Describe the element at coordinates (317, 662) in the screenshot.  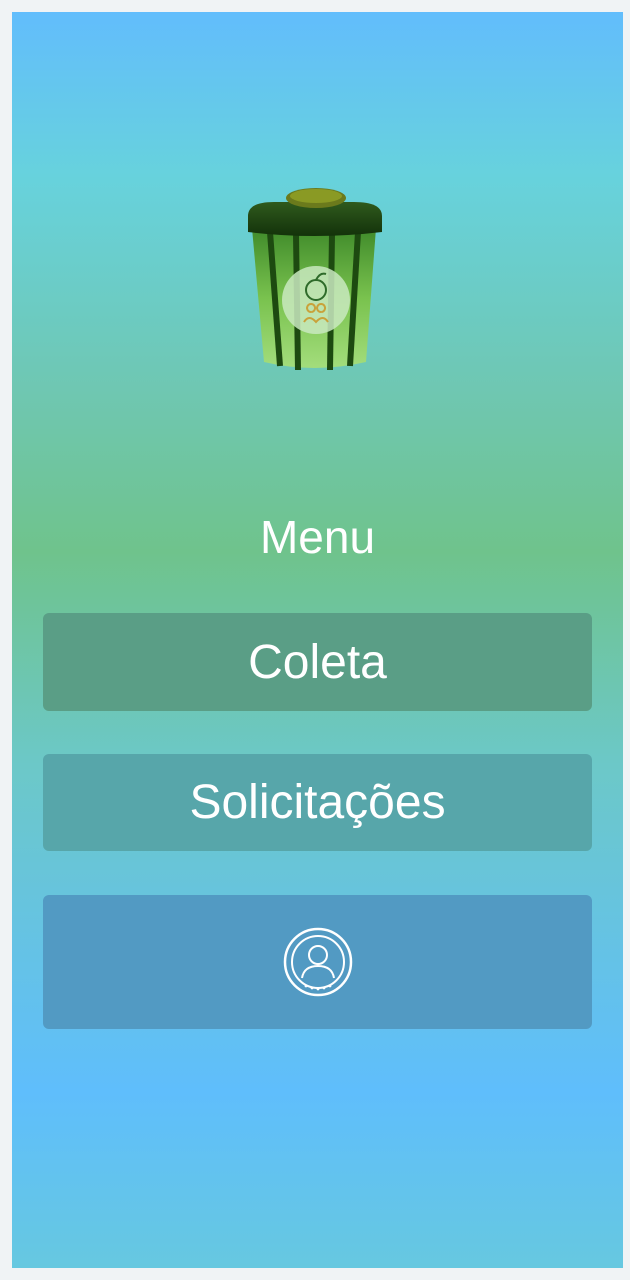
I see `coleta-button: Coleta` at that location.